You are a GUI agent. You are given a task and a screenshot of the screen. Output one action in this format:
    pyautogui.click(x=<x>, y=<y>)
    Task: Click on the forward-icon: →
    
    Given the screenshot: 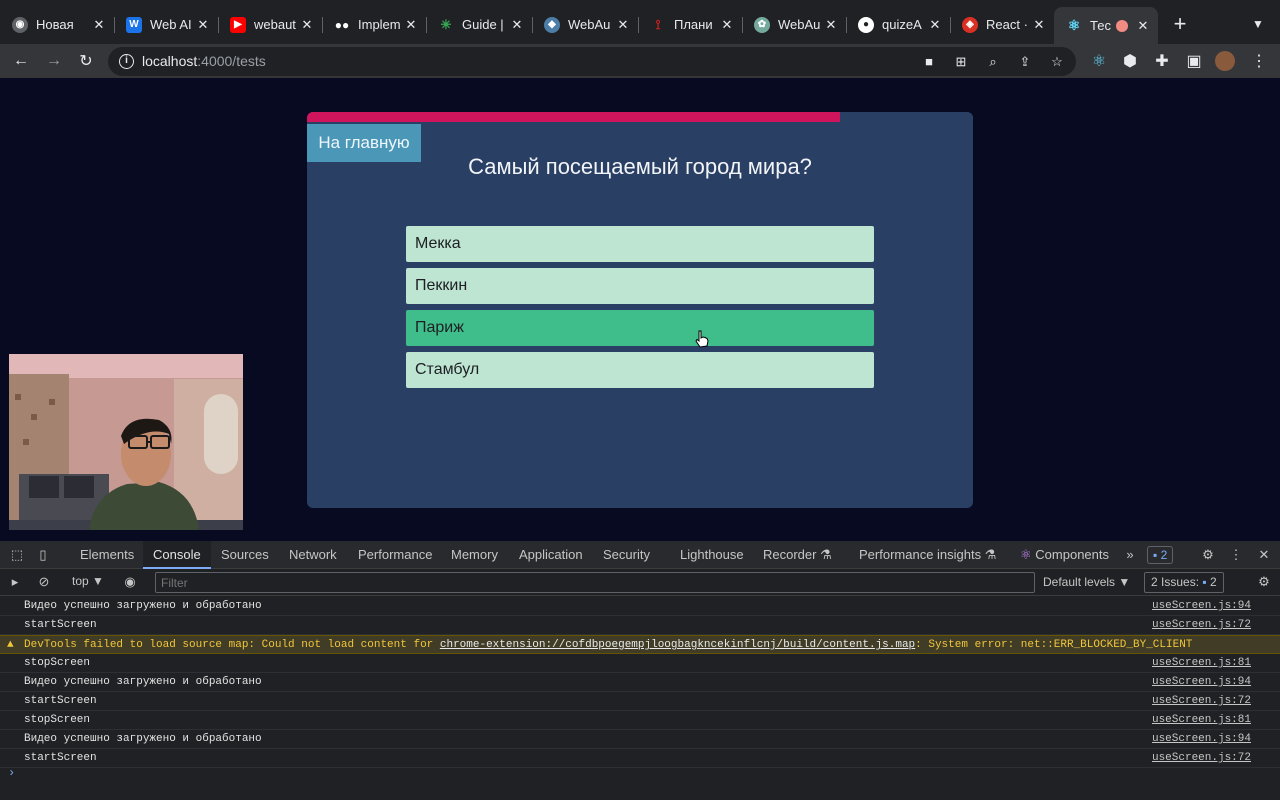 What is the action you would take?
    pyautogui.click(x=54, y=61)
    